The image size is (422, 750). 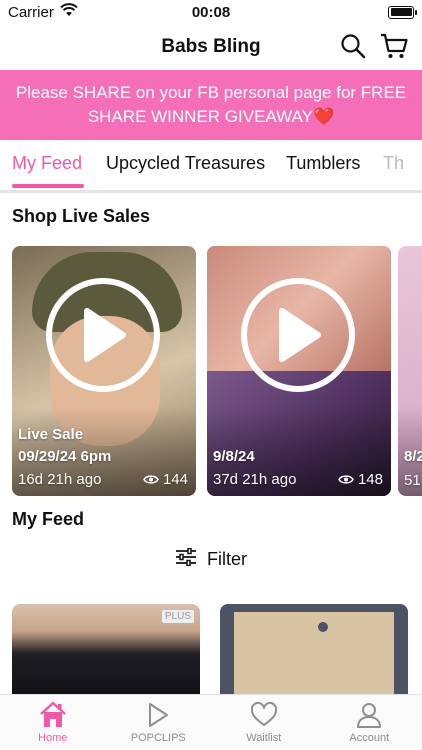 What do you see at coordinates (410, 371) in the screenshot?
I see `live-sale-card: 8/2 51` at bounding box center [410, 371].